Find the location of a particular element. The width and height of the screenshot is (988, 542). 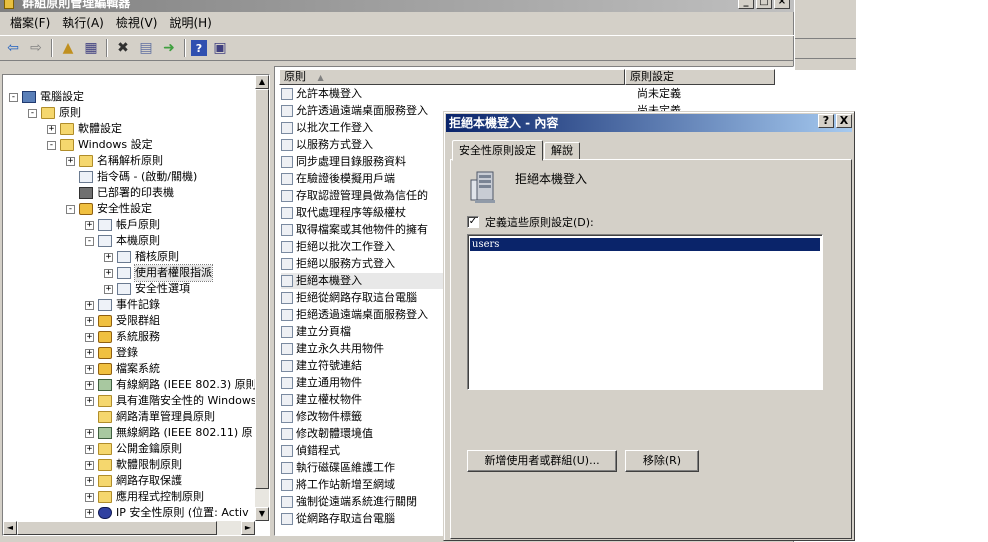

tree-item: + 受限群組 is located at coordinates (122, 321).